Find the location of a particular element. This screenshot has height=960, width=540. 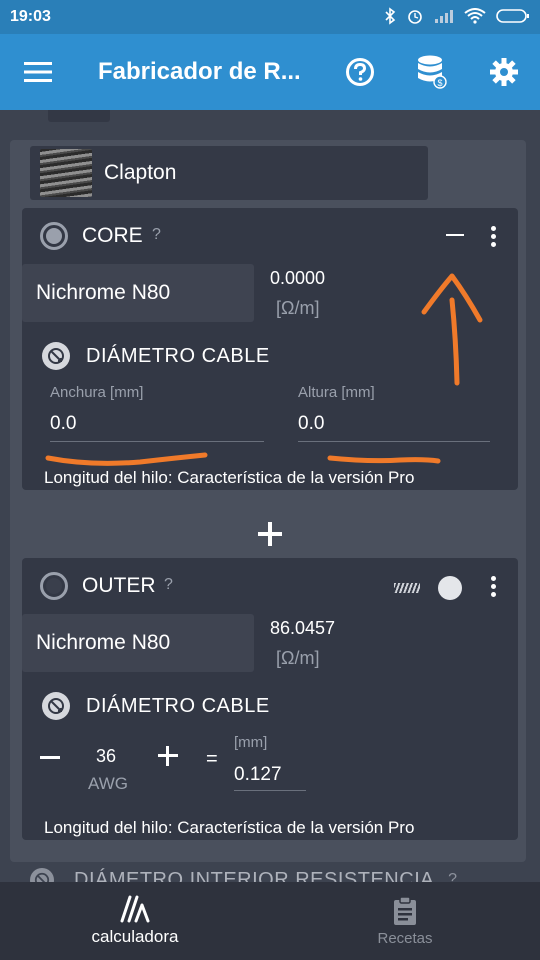

inner-diameter-label: DIÁMETRO INTERIOR RESISTENCIA is located at coordinates (254, 875).